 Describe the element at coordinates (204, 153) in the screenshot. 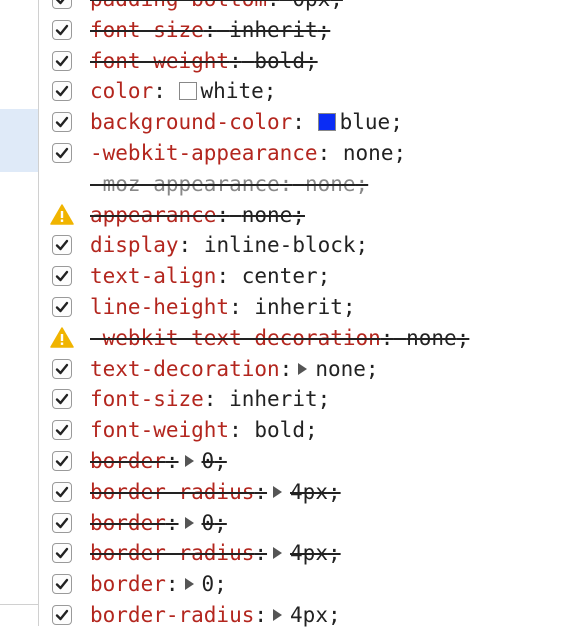

I see `property-name: -webkit-appearance` at that location.